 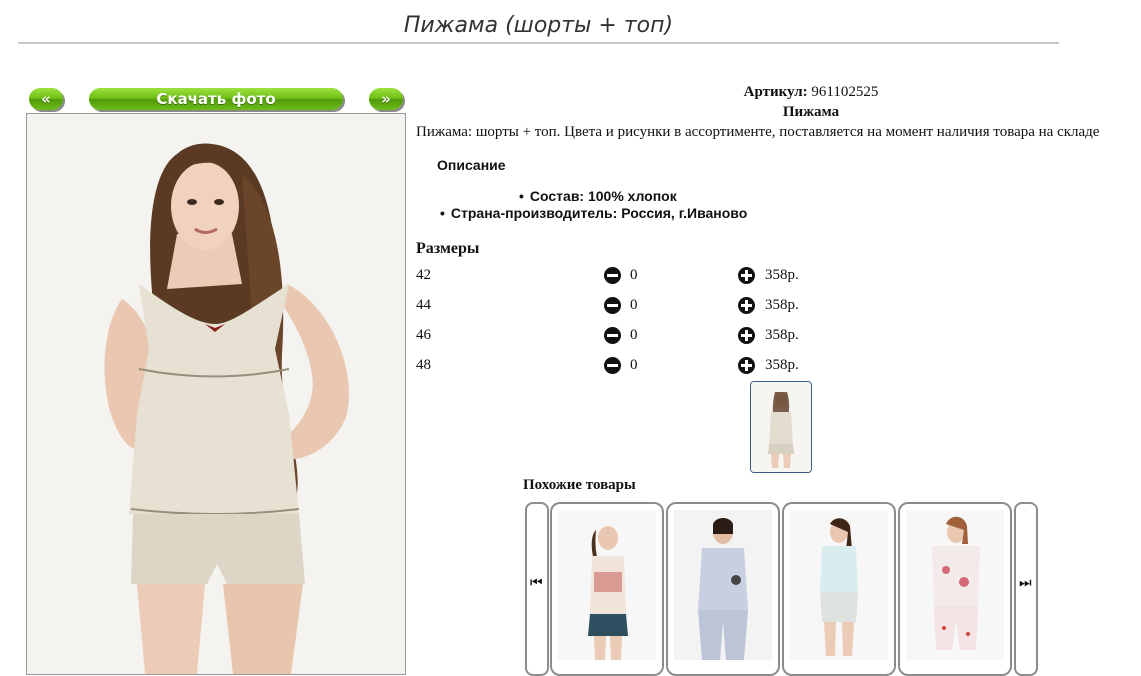 What do you see at coordinates (845, 92) in the screenshot?
I see `article-value: 961102525` at bounding box center [845, 92].